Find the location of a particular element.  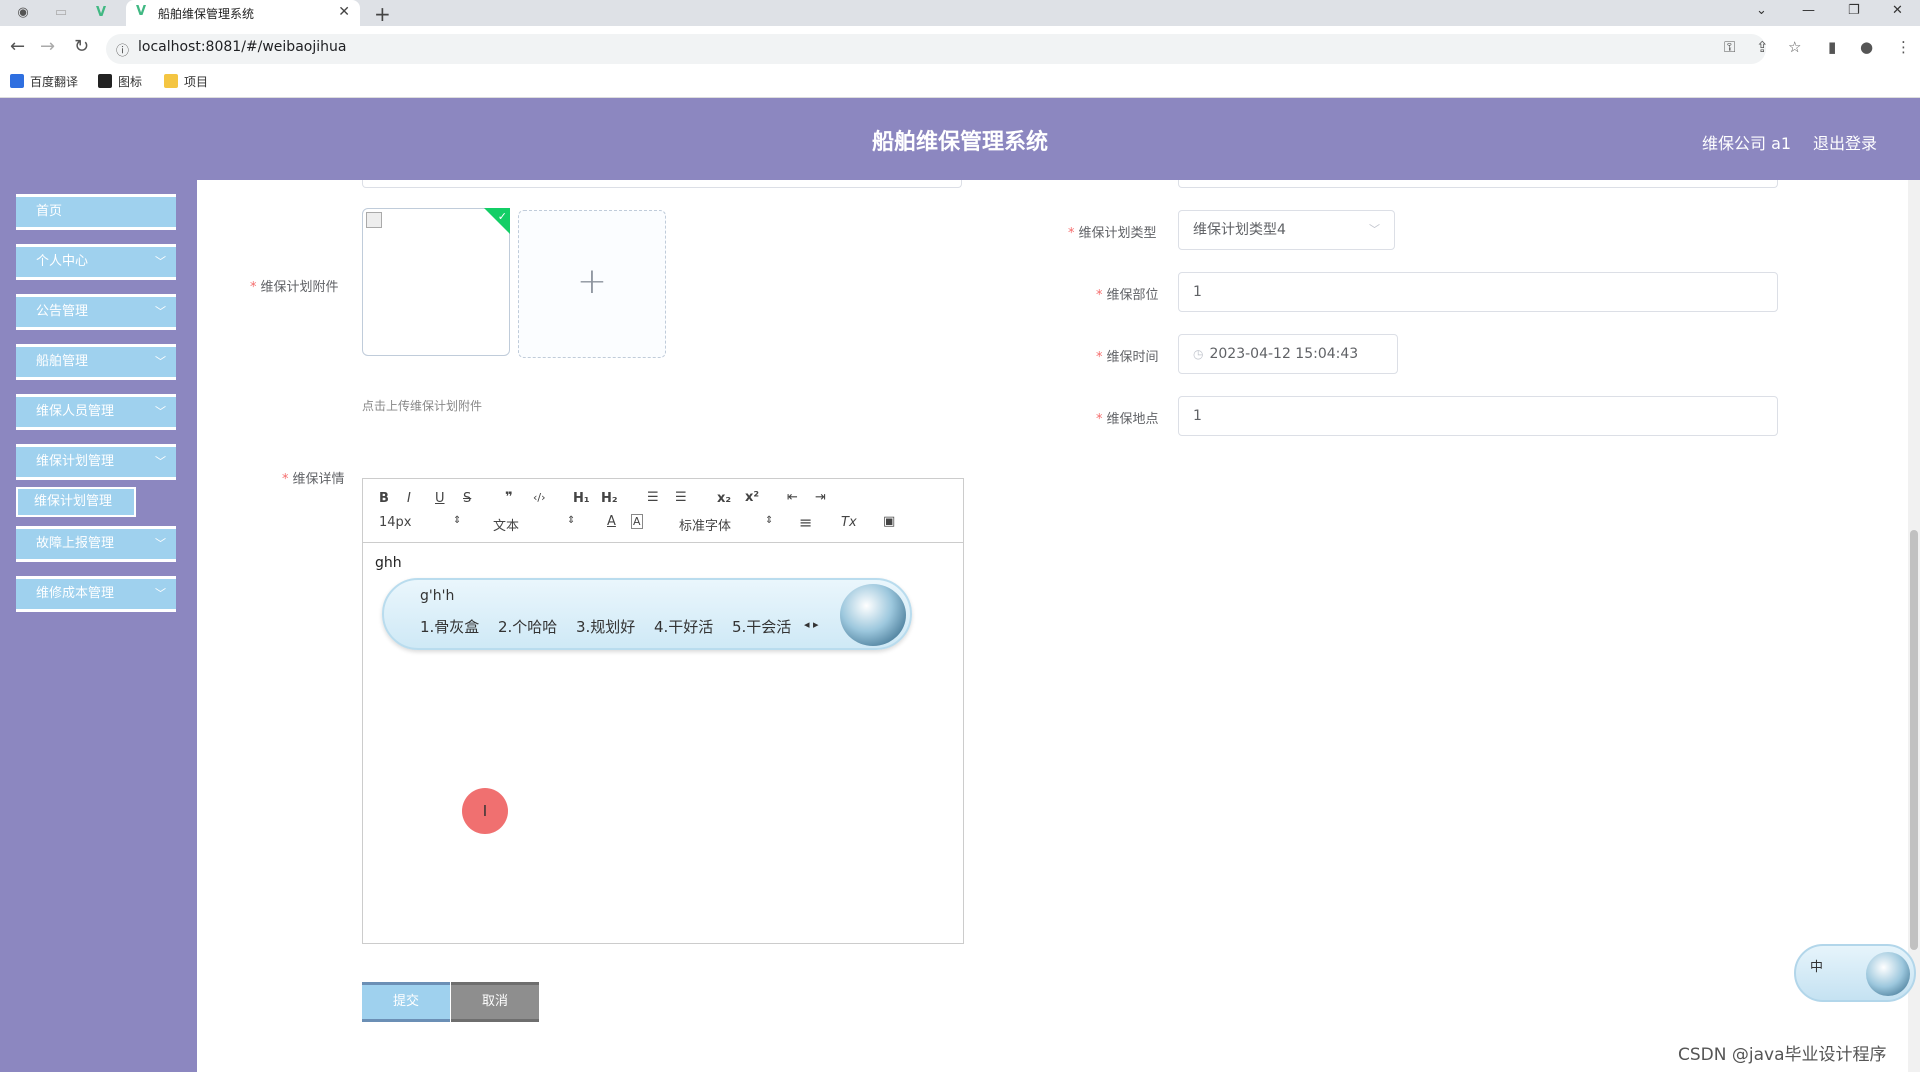

italic-button: I is located at coordinates (409, 498).